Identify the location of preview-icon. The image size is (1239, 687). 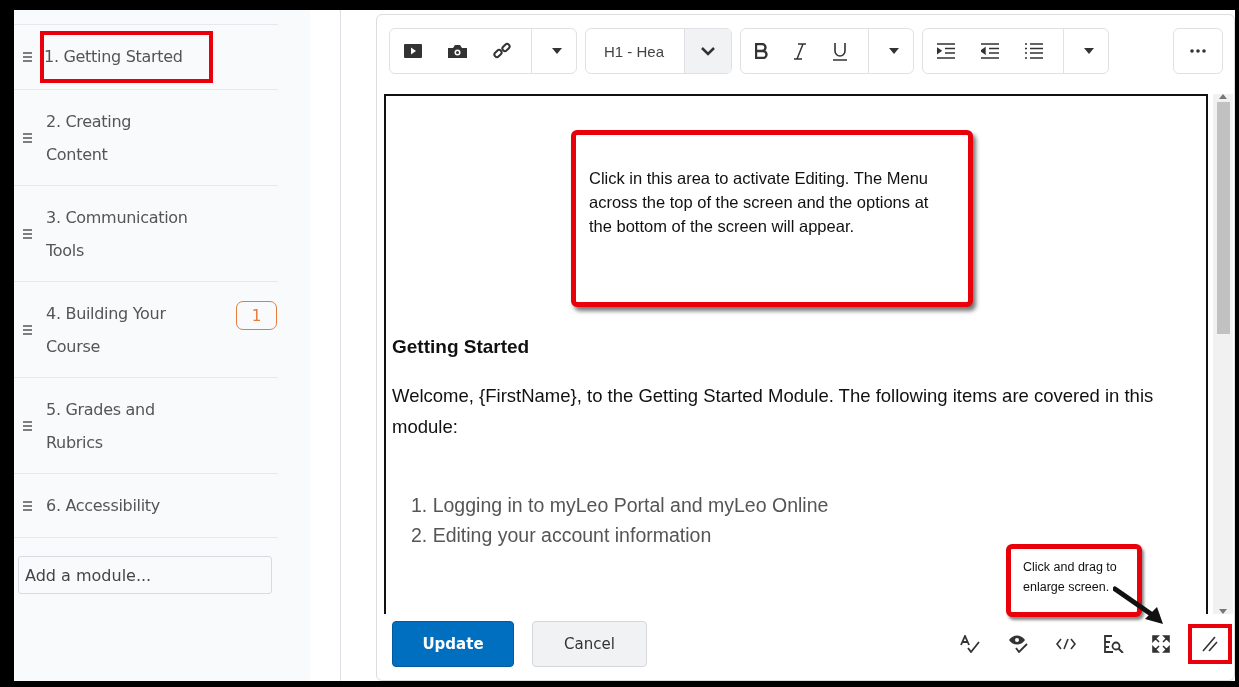
(1018, 644).